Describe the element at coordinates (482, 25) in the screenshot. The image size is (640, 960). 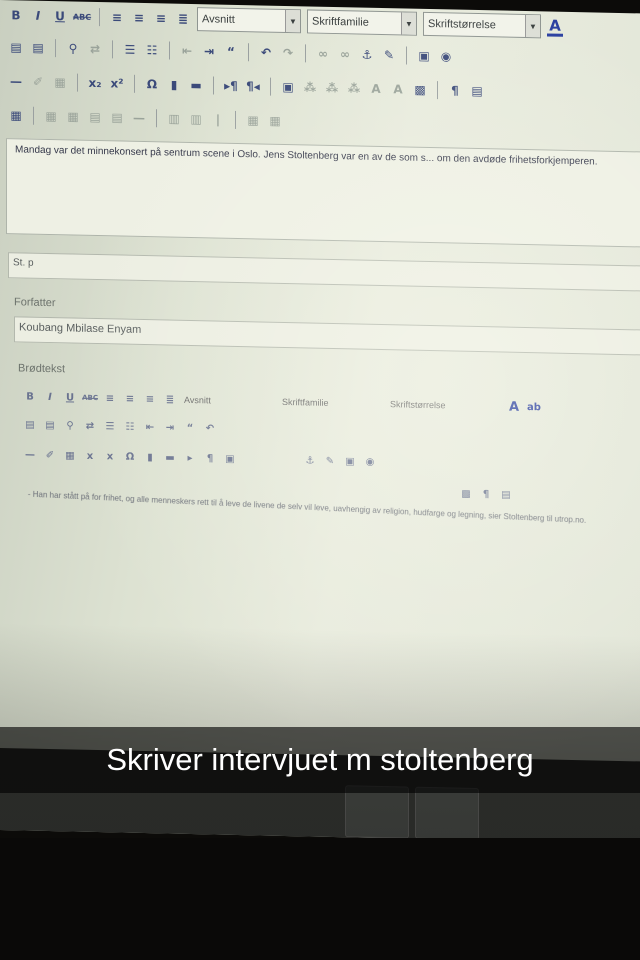
I see `font-size-select: Skriftstørrelse ▼` at that location.